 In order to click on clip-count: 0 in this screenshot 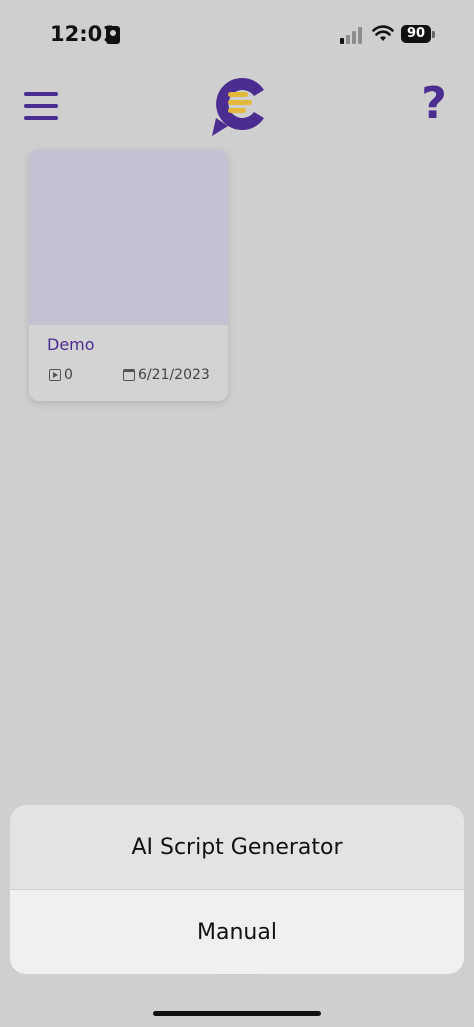, I will do `click(61, 375)`.